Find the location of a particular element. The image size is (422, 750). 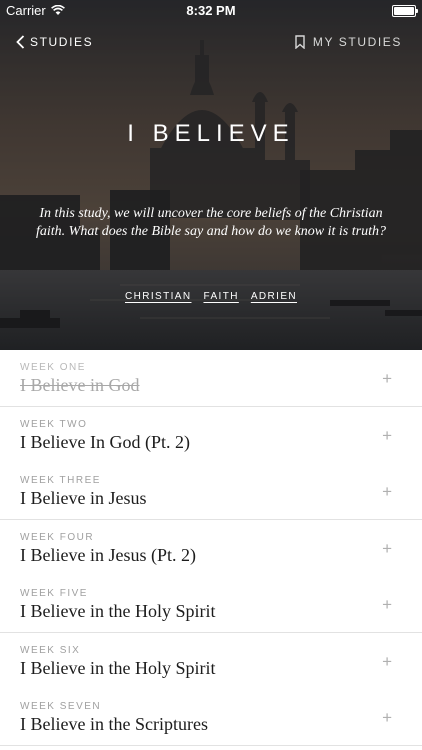

week-item: WEEK SIX I Believe in the Holy Spirit + is located at coordinates (211, 661).